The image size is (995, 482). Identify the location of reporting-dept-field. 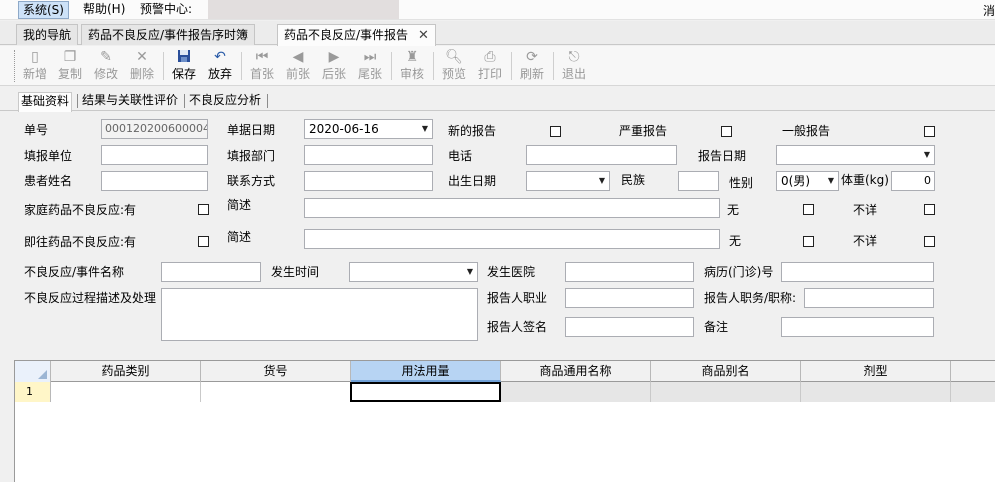
(368, 155).